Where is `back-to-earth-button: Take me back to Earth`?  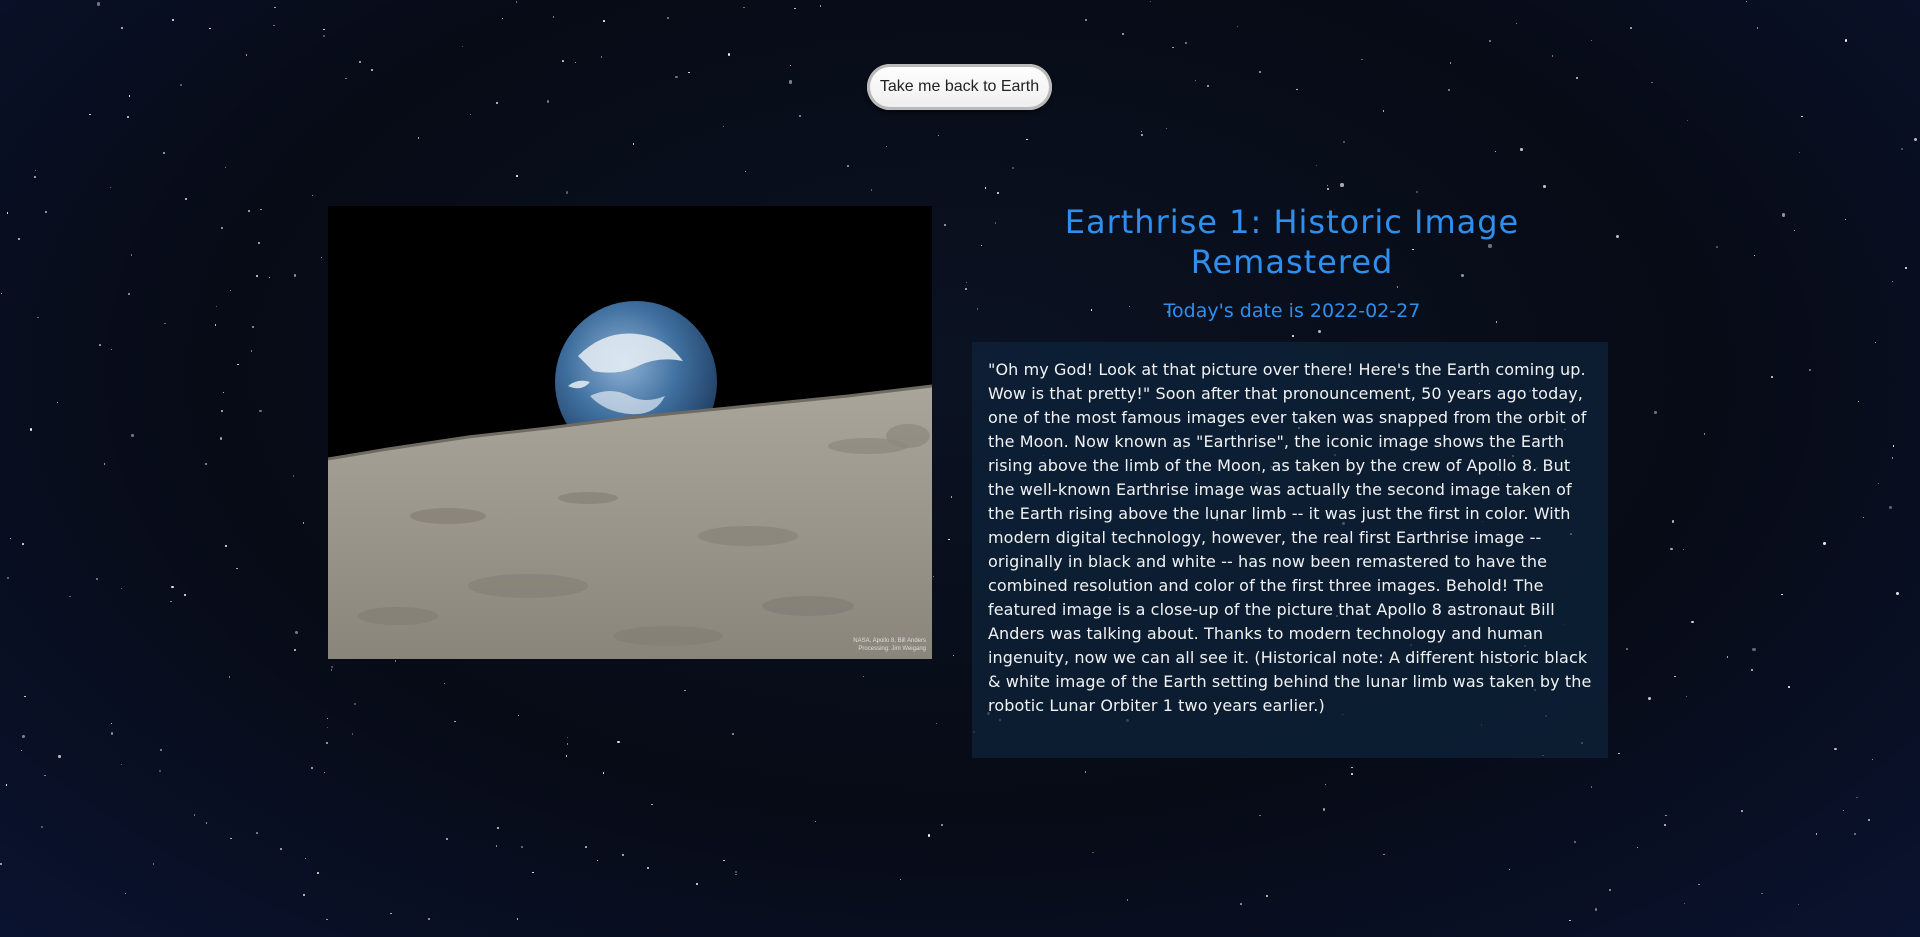 back-to-earth-button: Take me back to Earth is located at coordinates (959, 87).